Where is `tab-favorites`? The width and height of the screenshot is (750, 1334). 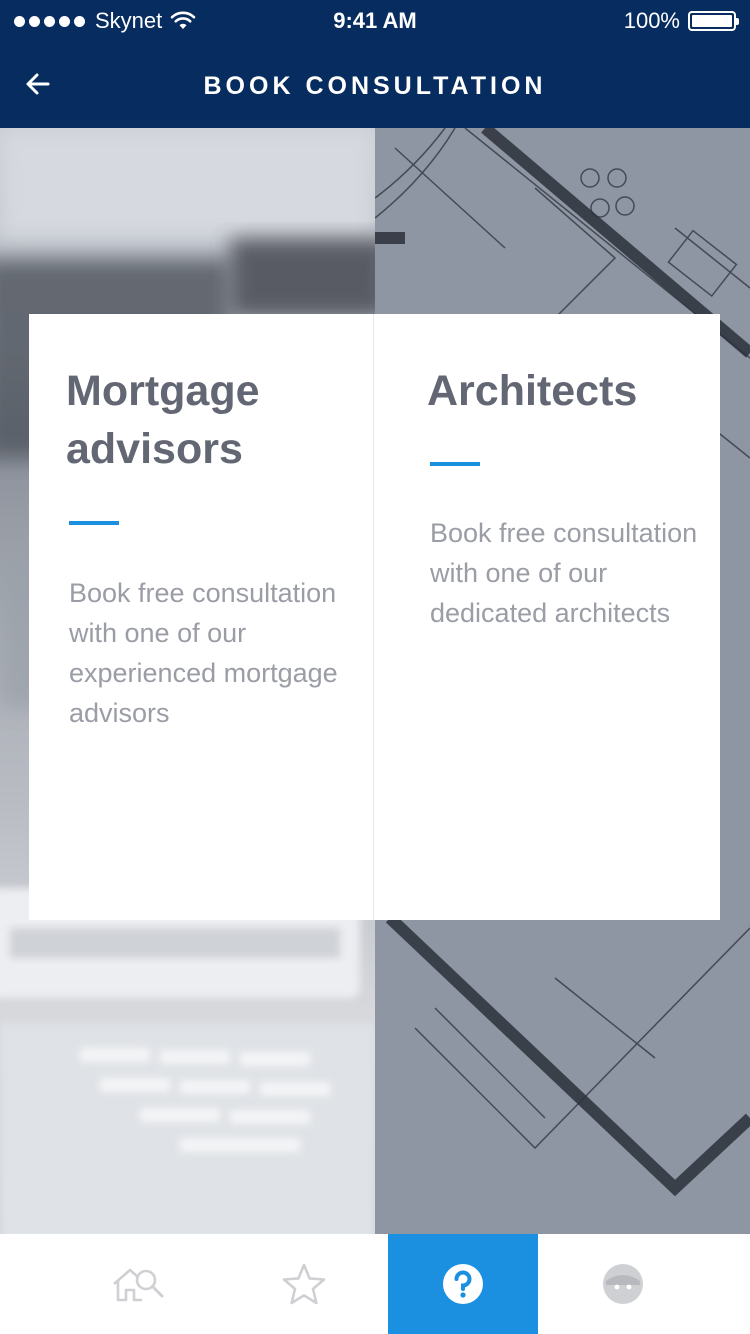 tab-favorites is located at coordinates (304, 1284).